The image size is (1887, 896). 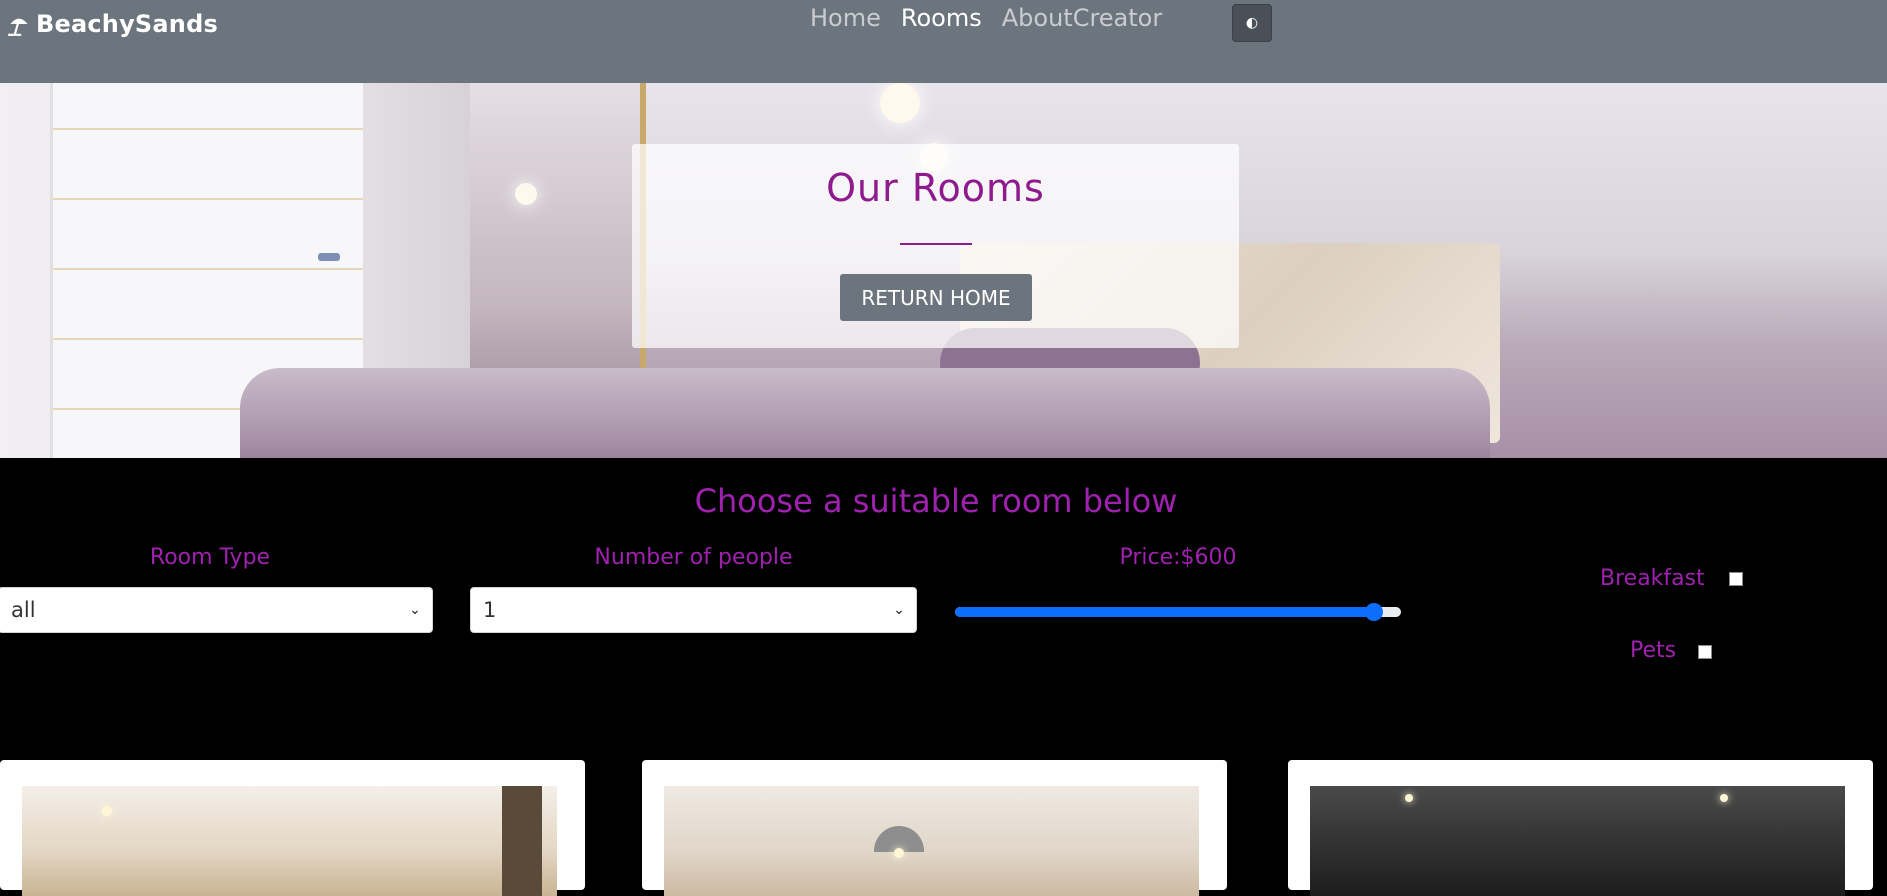 What do you see at coordinates (18, 27) in the screenshot?
I see `beach-umbrella-icon` at bounding box center [18, 27].